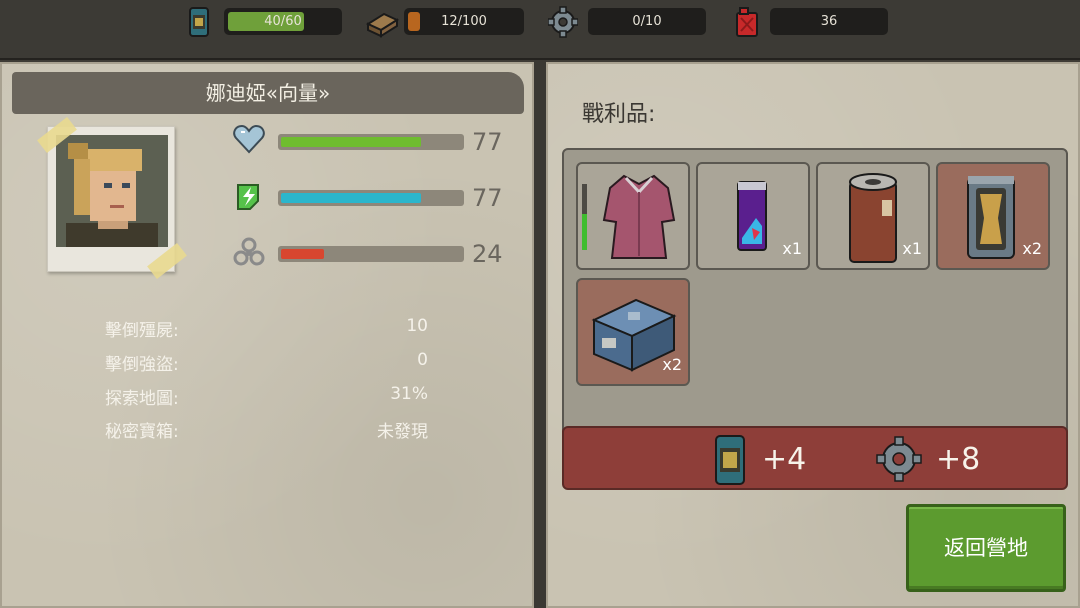 This screenshot has height=608, width=1080. Describe the element at coordinates (351, 198) in the screenshot. I see `energy-bar-fill` at that location.